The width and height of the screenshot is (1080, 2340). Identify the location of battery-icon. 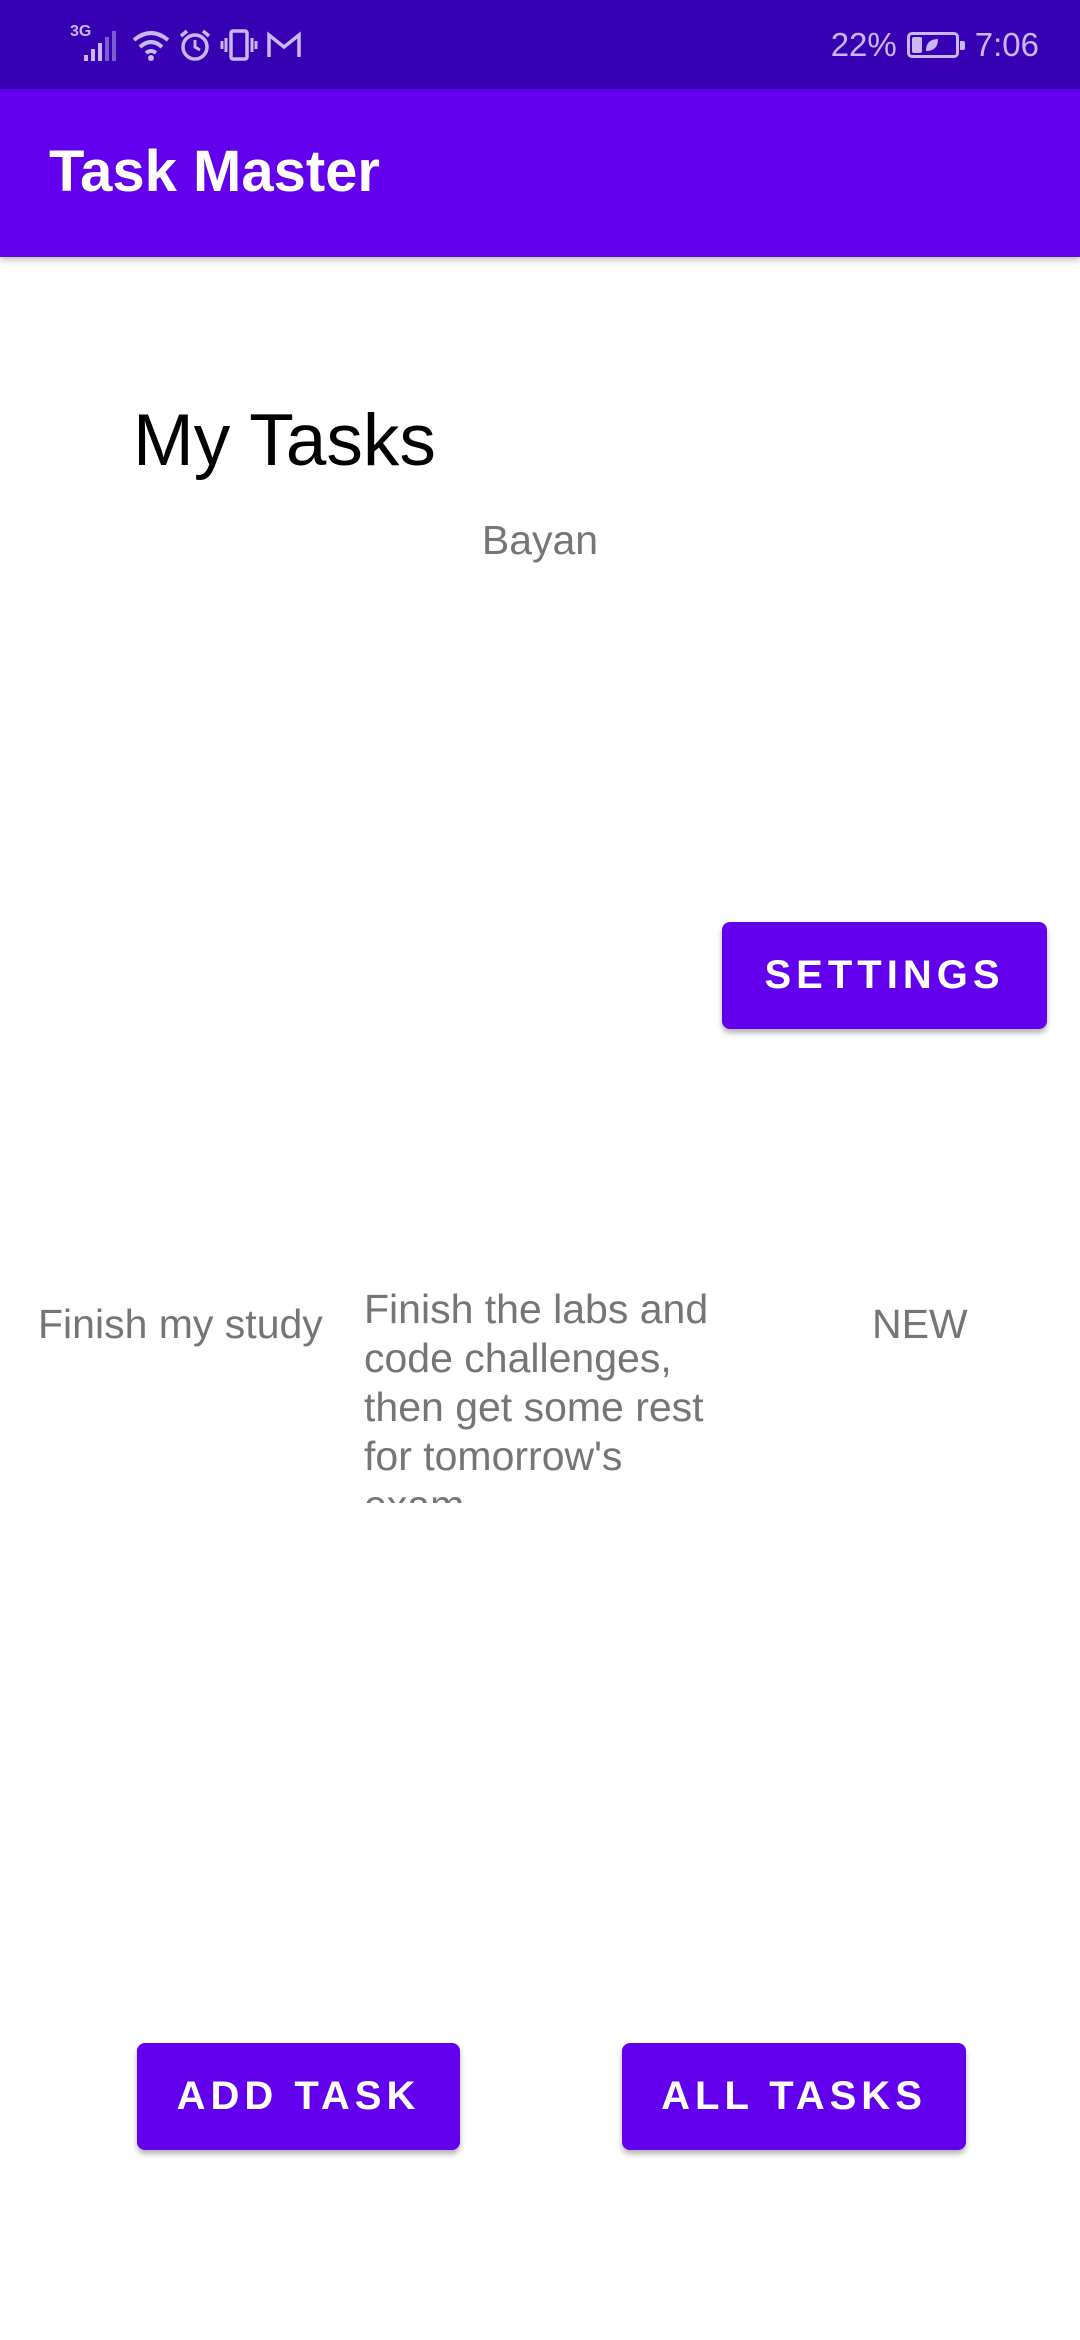
(935, 45).